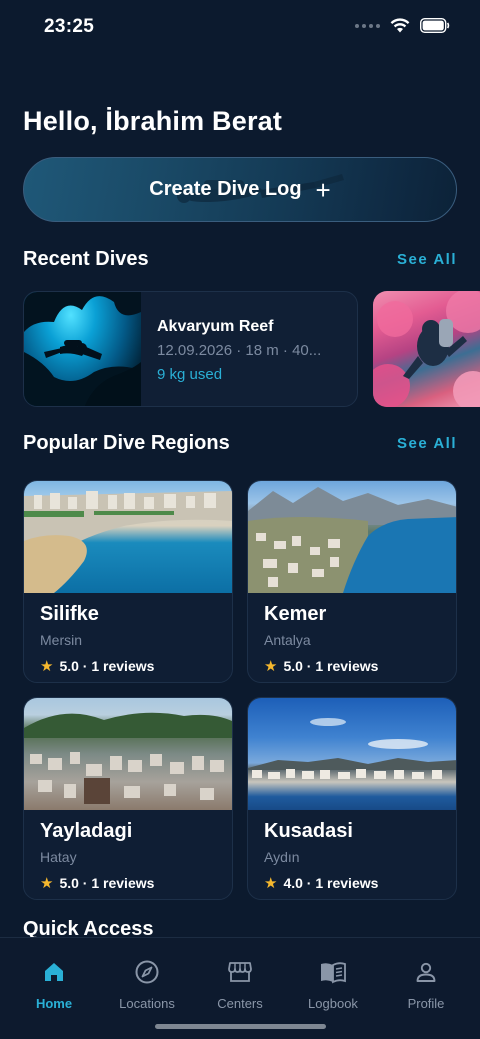 The image size is (480, 1039). I want to click on recent-dives-title: Recent Dives, so click(86, 259).